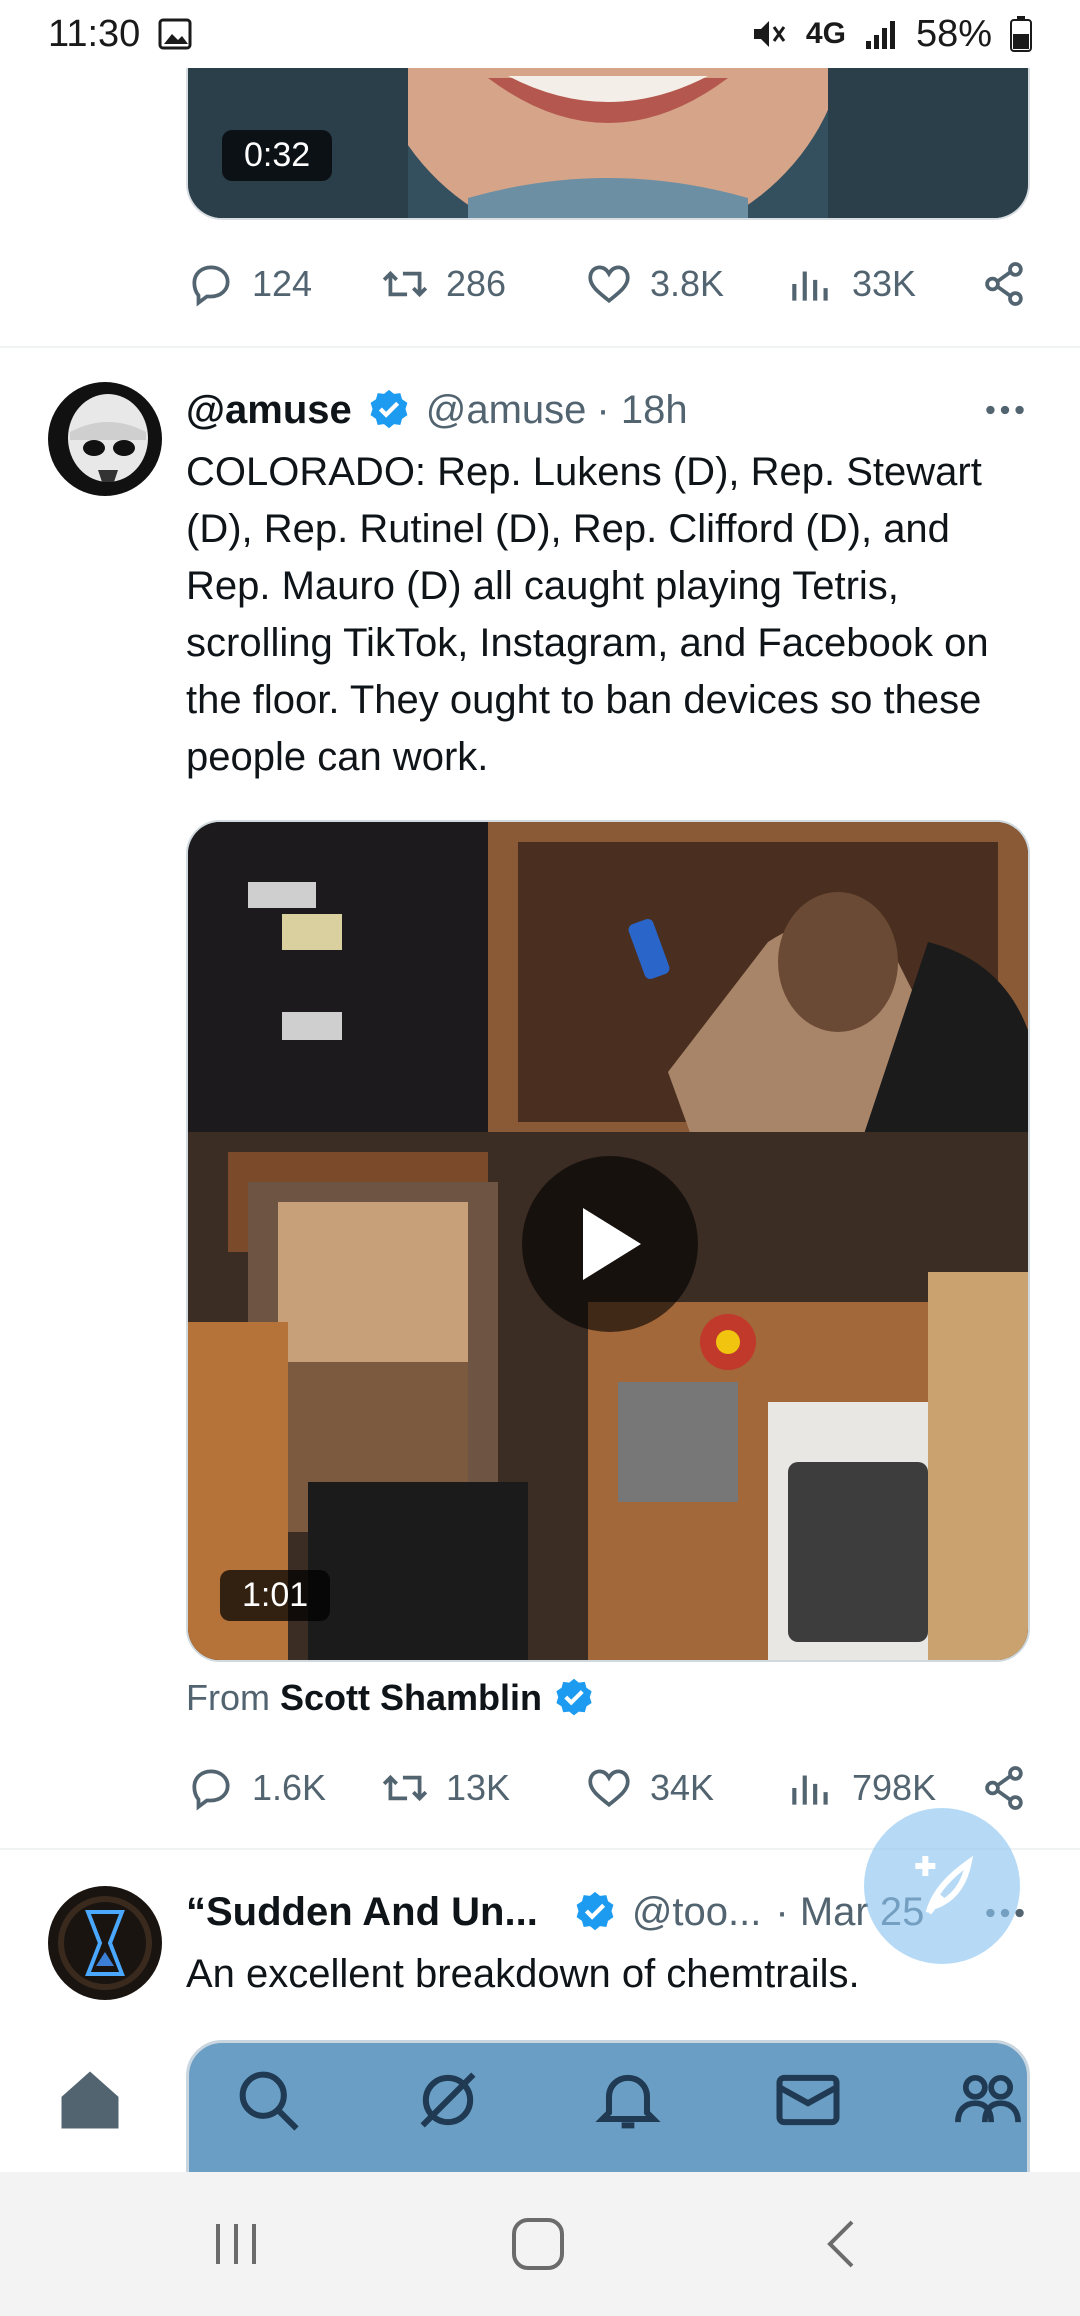 The width and height of the screenshot is (1080, 2316). What do you see at coordinates (94, 33) in the screenshot?
I see `status-time: 11:30` at bounding box center [94, 33].